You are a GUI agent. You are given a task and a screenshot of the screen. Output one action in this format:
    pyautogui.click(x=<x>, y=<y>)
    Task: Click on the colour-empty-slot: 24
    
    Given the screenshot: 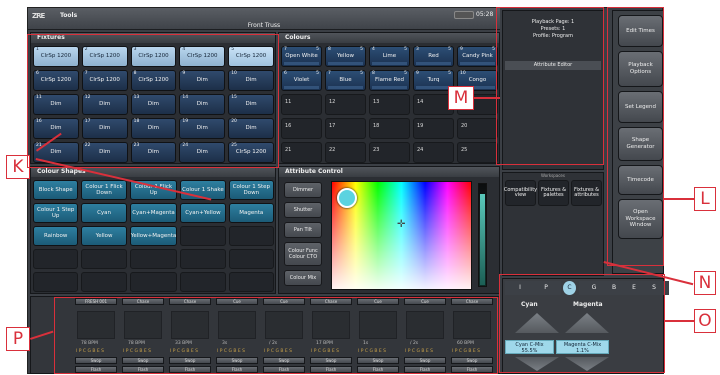 What is the action you would take?
    pyautogui.click(x=433, y=152)
    